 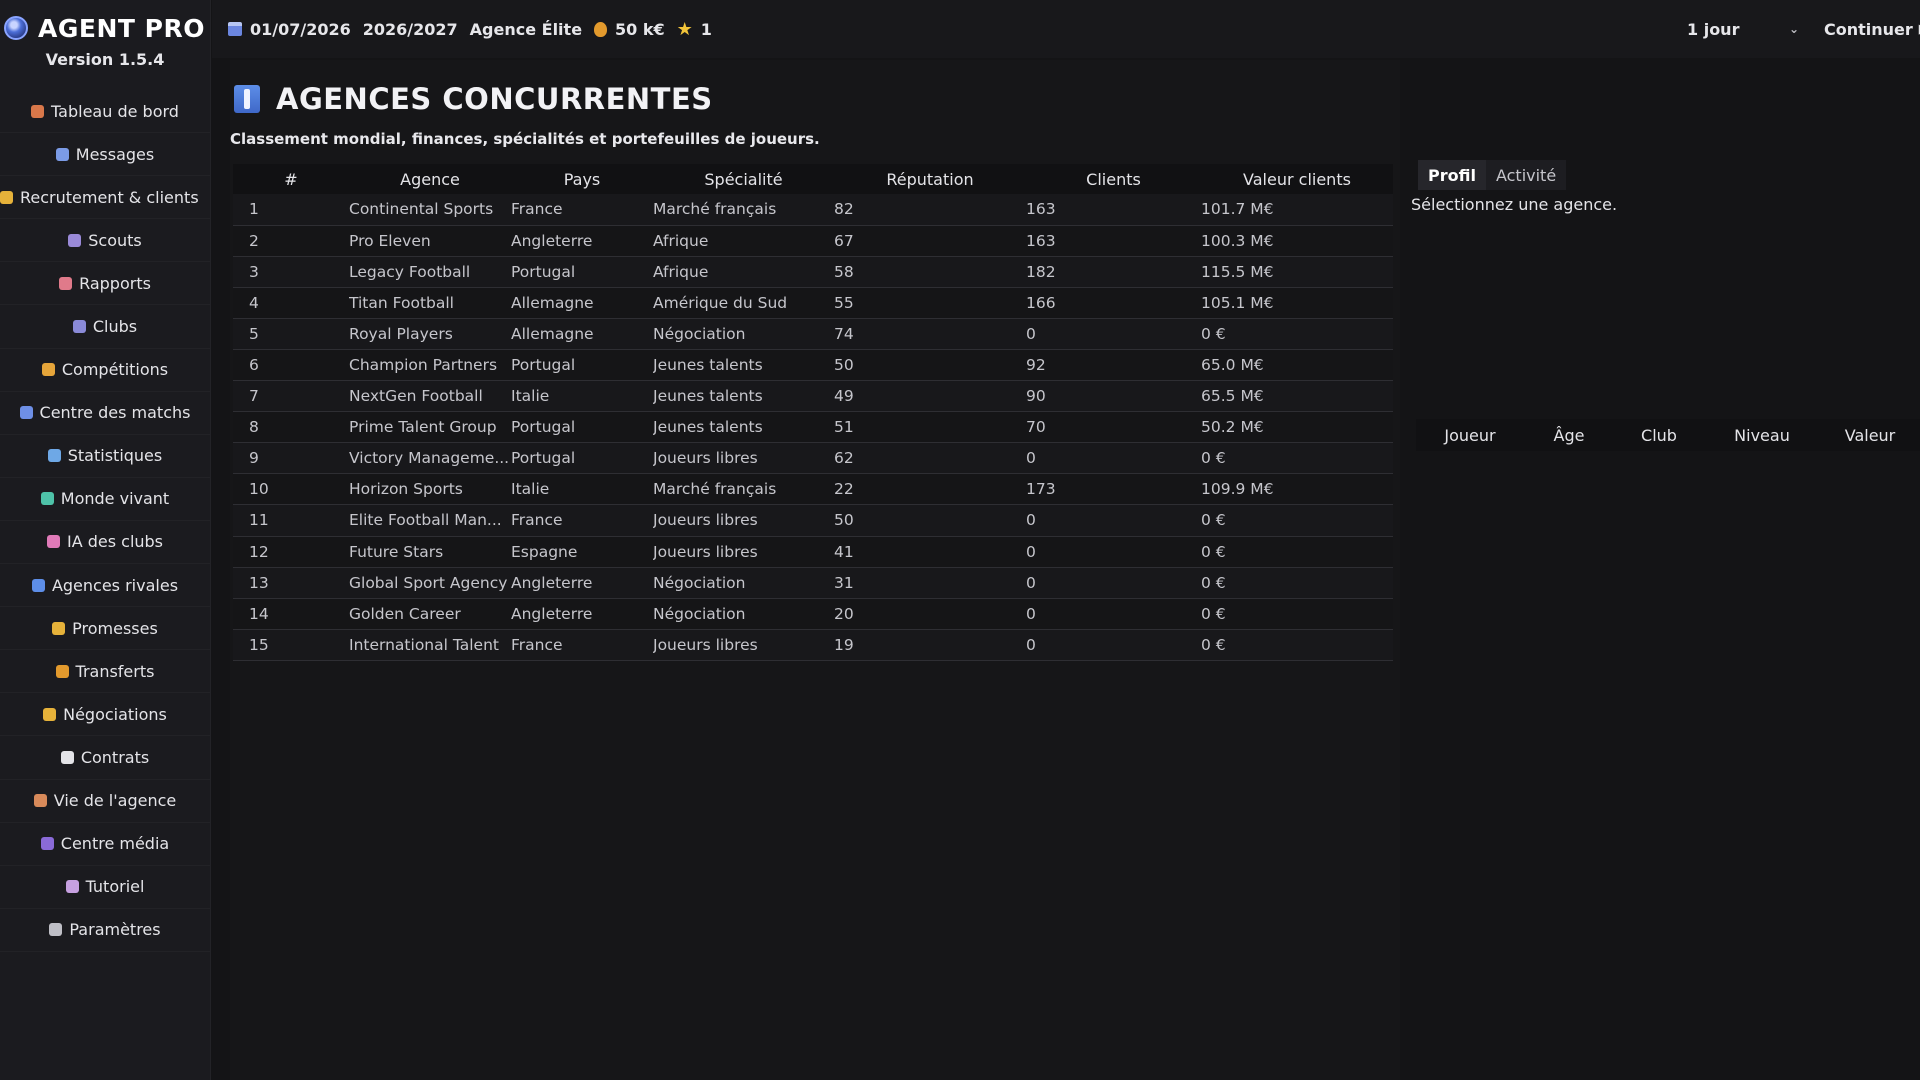 I want to click on cell-rank: 6, so click(x=291, y=365).